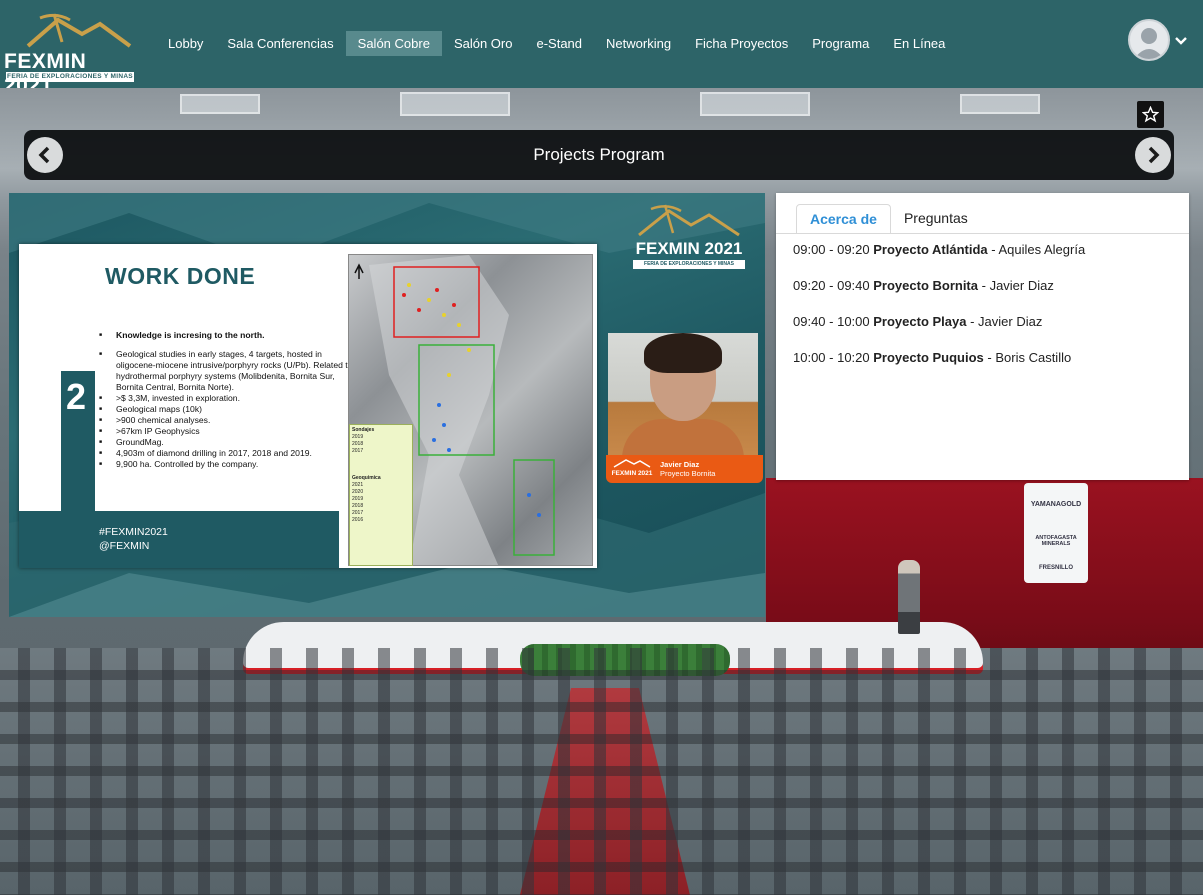 The image size is (1203, 895). What do you see at coordinates (226, 464) in the screenshot?
I see `slide-bullet: 9,900 ha. Controlled by the company.` at bounding box center [226, 464].